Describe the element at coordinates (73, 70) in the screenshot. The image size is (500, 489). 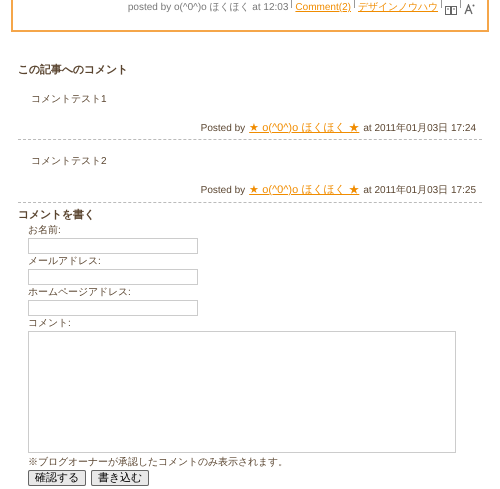
I see `section-heading: この記事へのコメント` at that location.